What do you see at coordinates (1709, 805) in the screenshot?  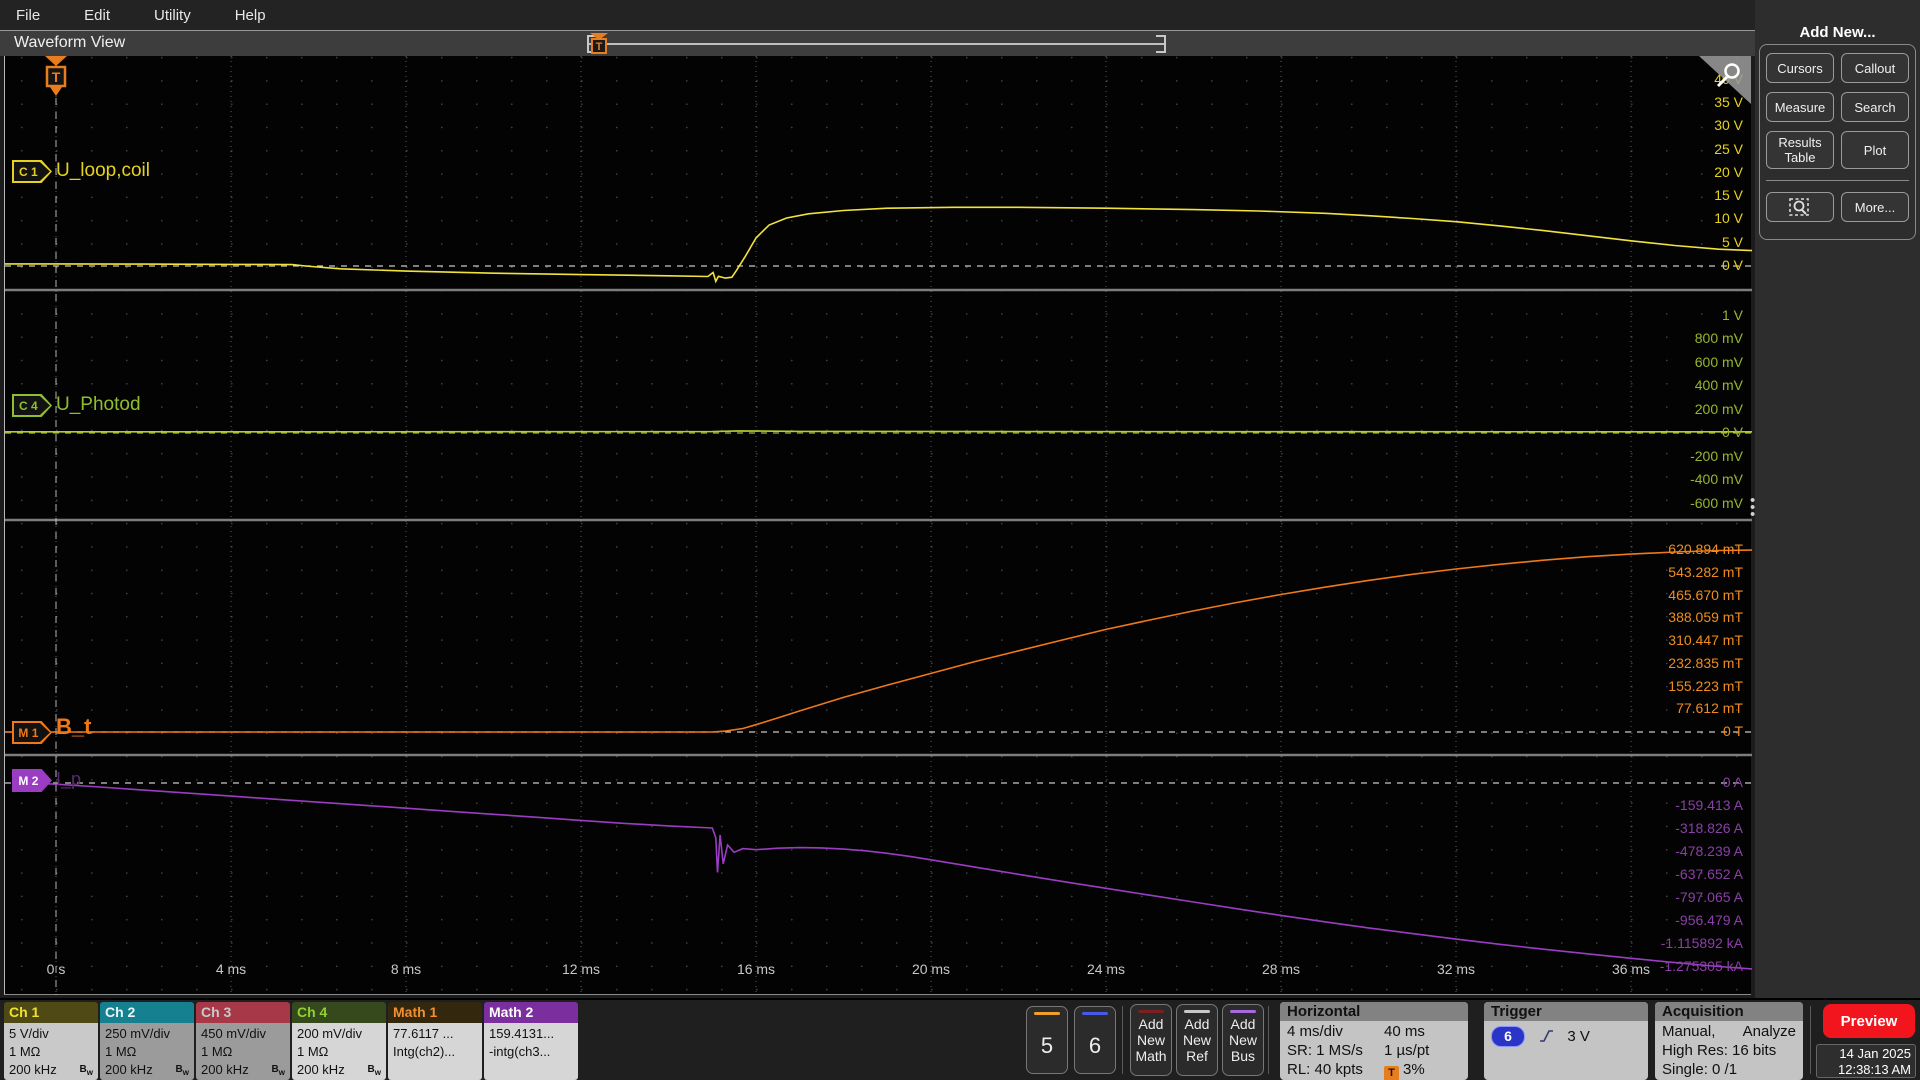 I see `axis-tick-label: -159.413 A` at bounding box center [1709, 805].